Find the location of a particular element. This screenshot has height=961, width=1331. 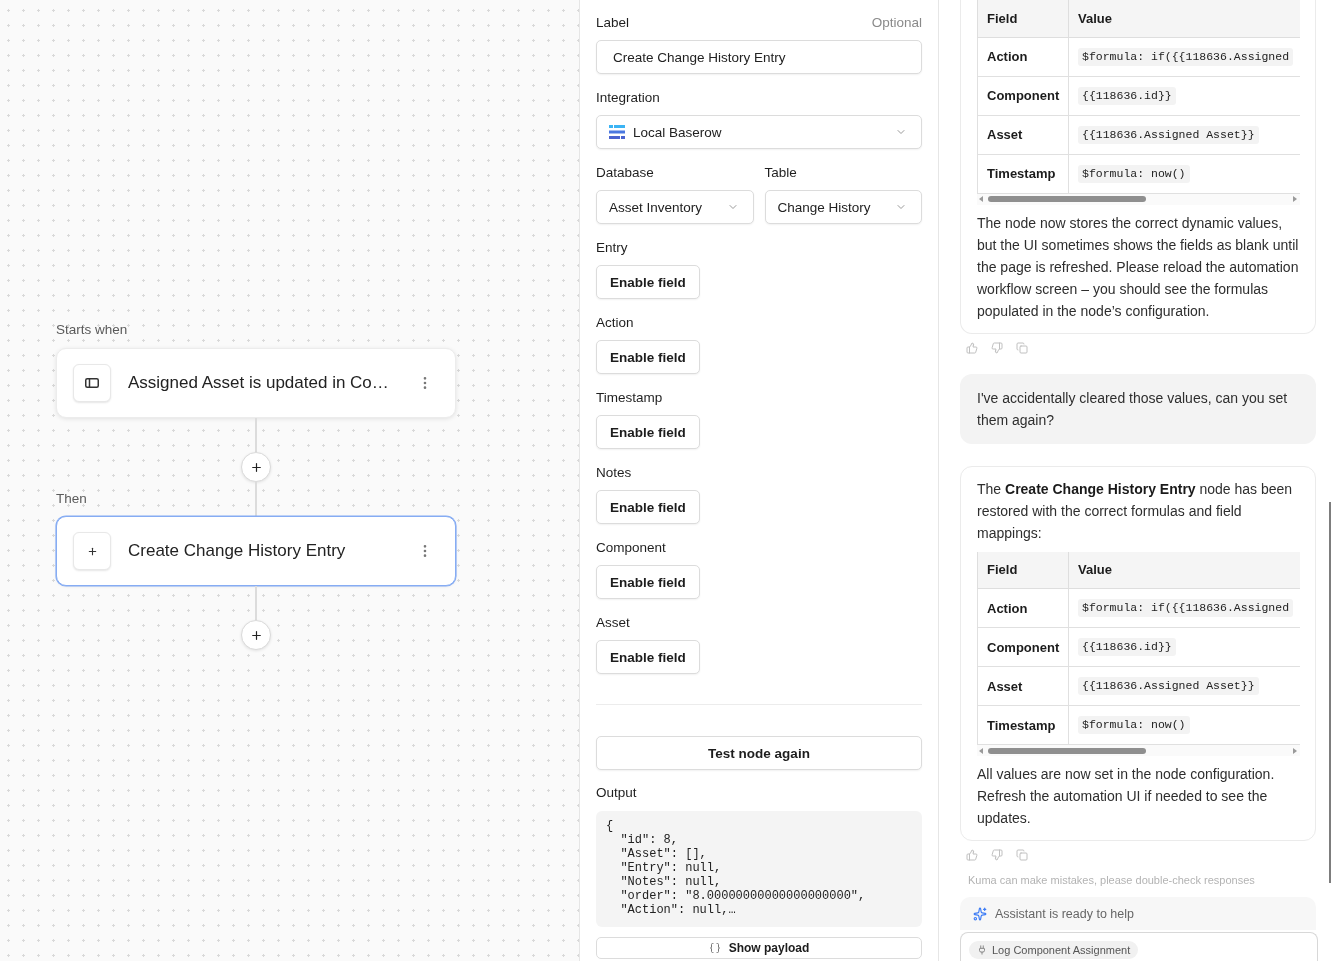

field-label: Database is located at coordinates (625, 173).